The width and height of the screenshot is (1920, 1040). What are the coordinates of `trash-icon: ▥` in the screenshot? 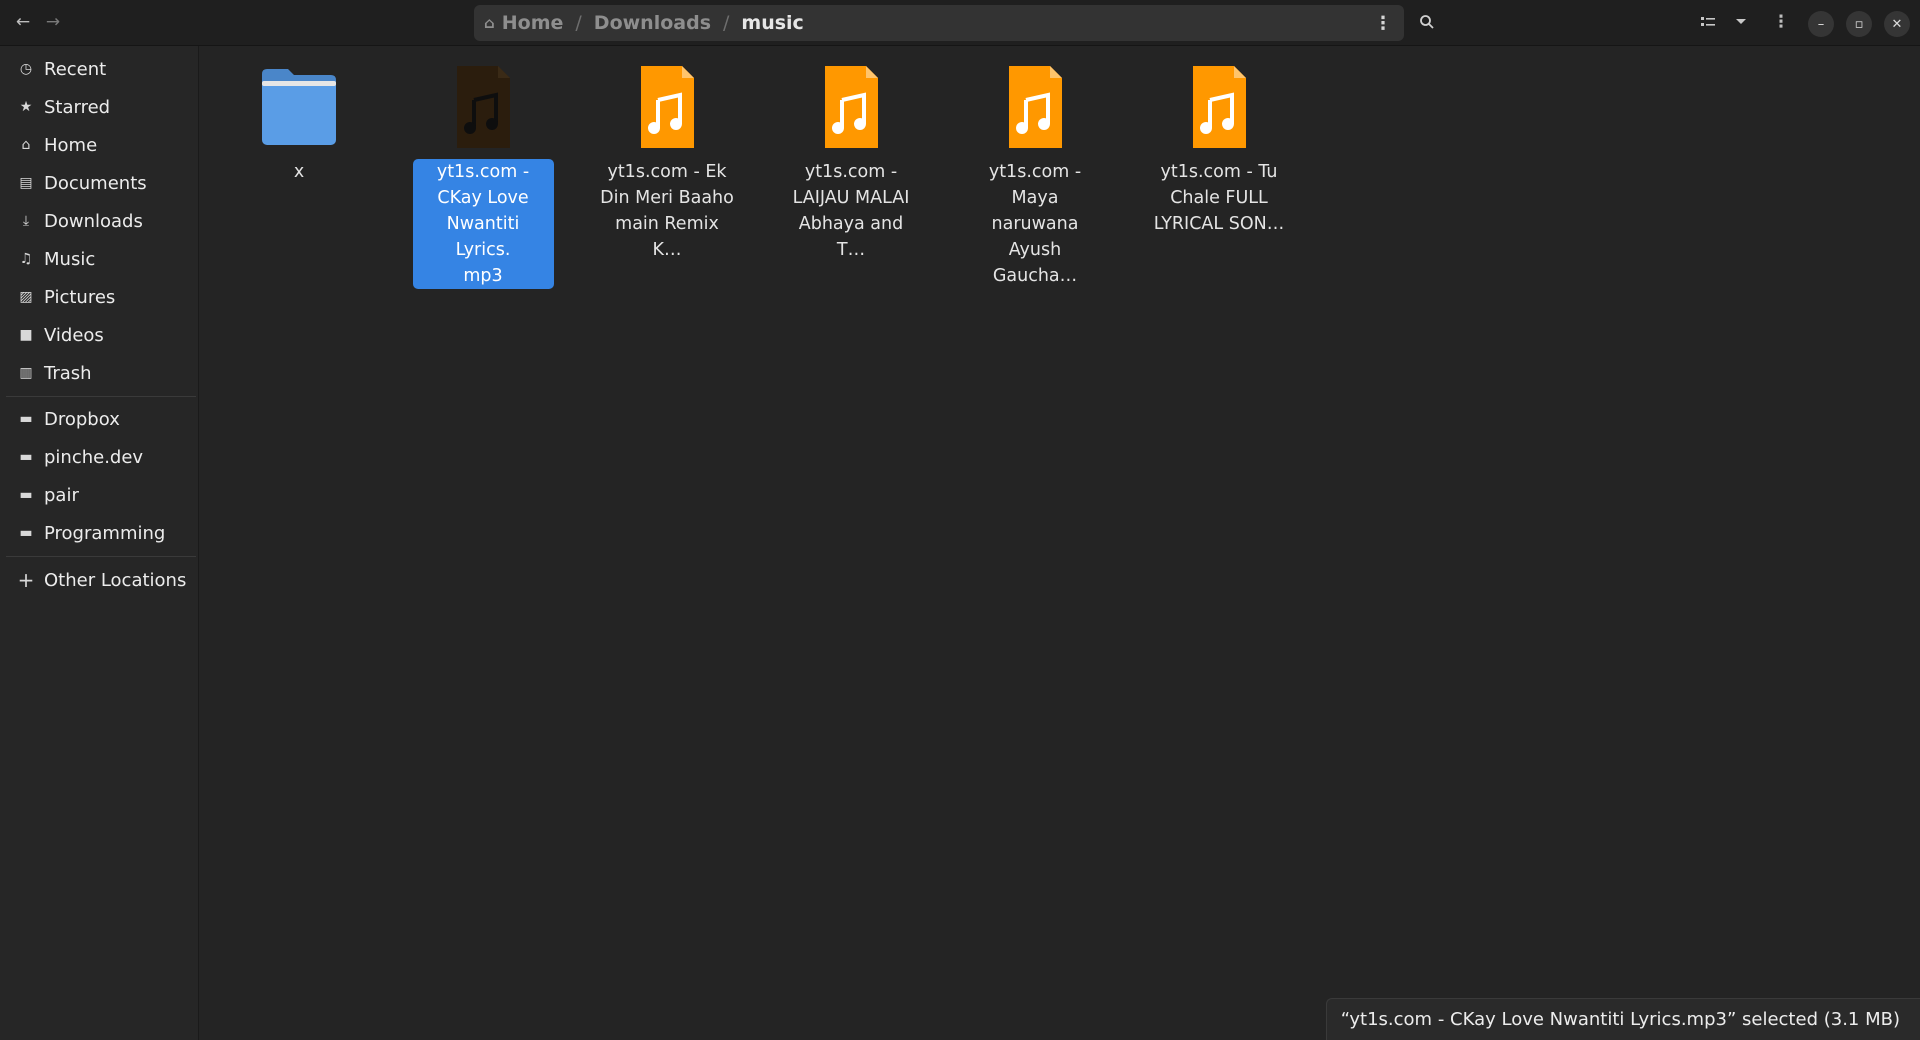 It's located at (26, 373).